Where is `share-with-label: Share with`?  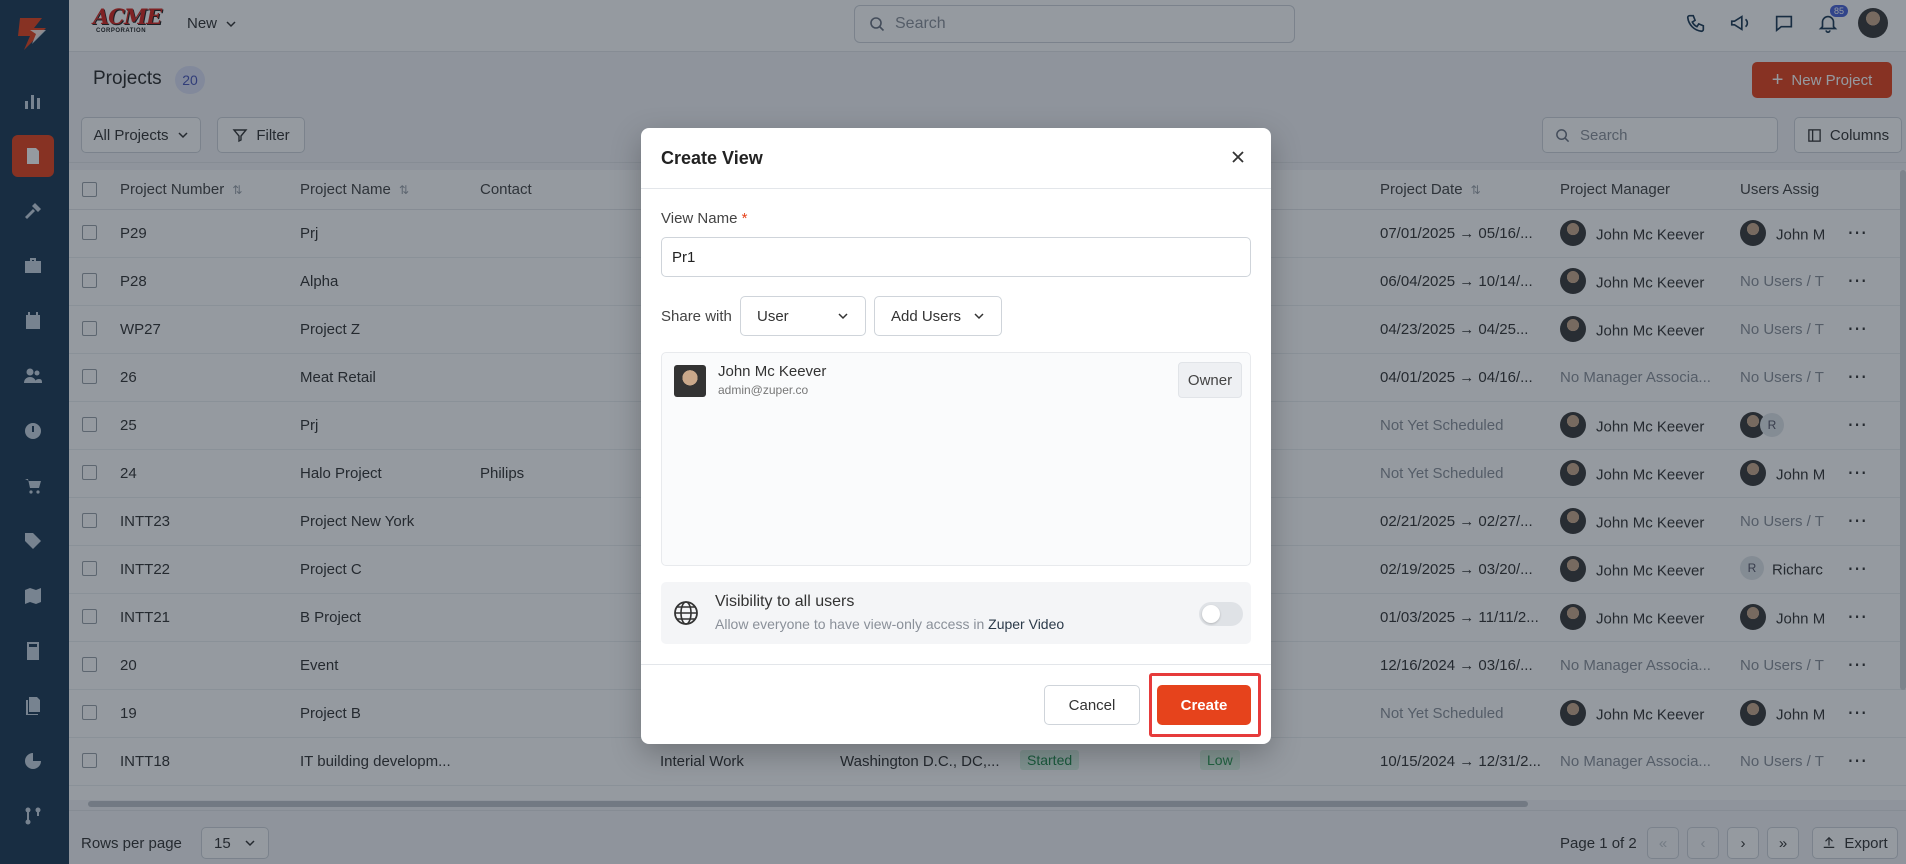
share-with-label: Share with is located at coordinates (696, 316).